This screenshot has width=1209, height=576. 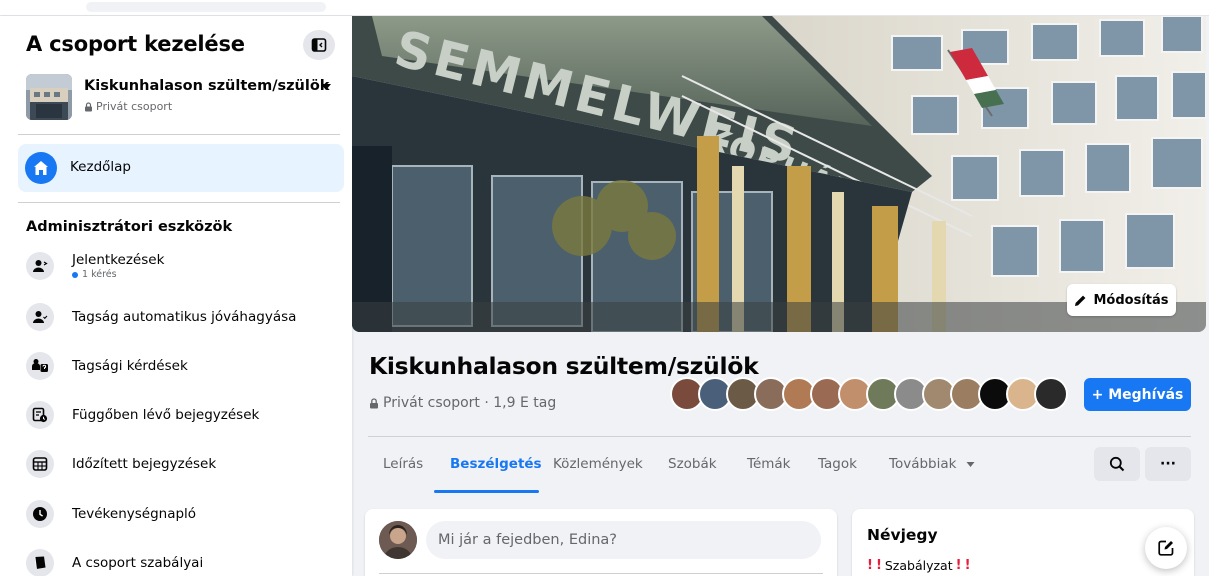 I want to click on about-card: Névjegy ! ! Szabályzat ! !, so click(x=1023, y=542).